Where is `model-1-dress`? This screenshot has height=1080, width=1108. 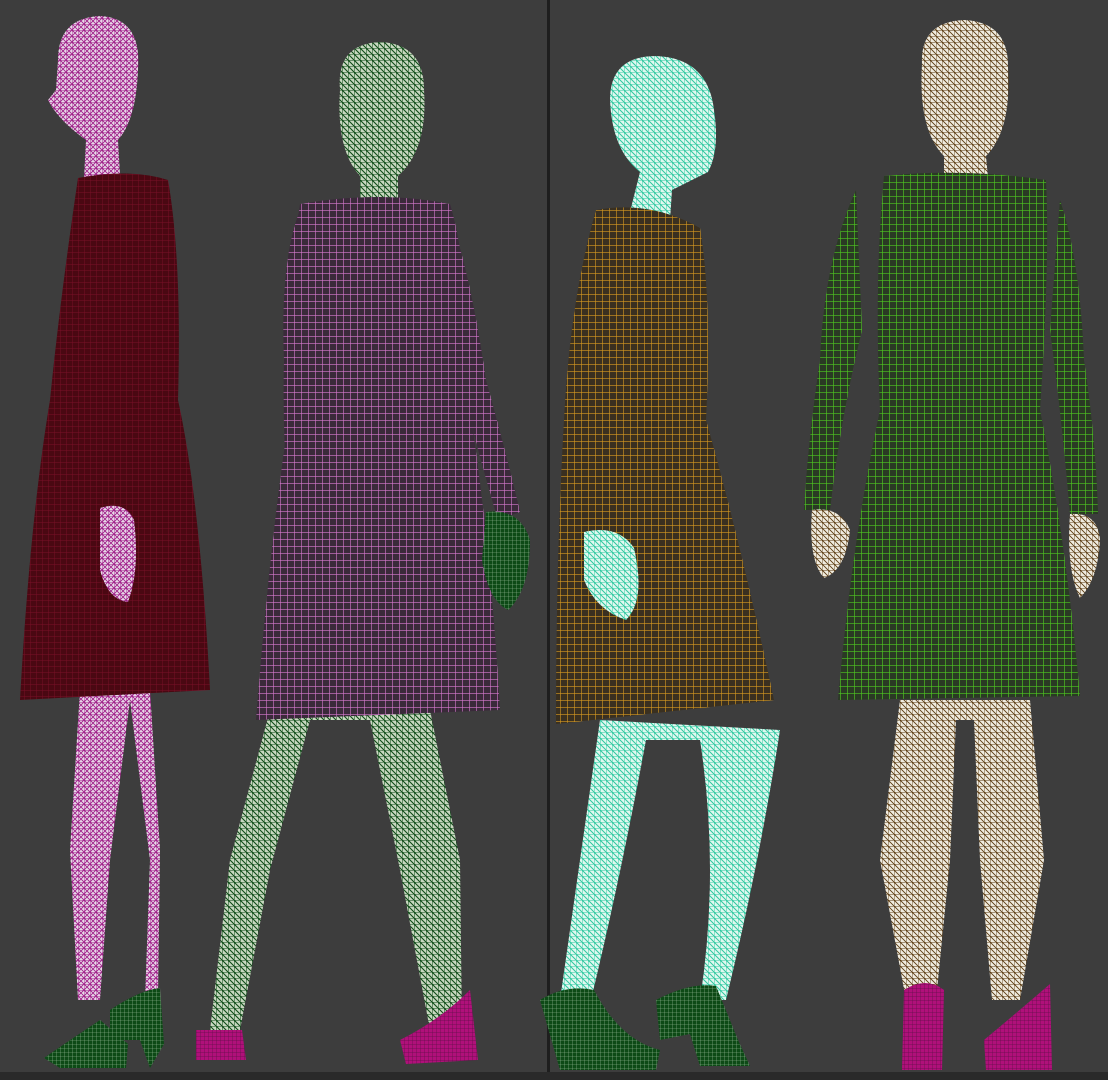 model-1-dress is located at coordinates (115, 437).